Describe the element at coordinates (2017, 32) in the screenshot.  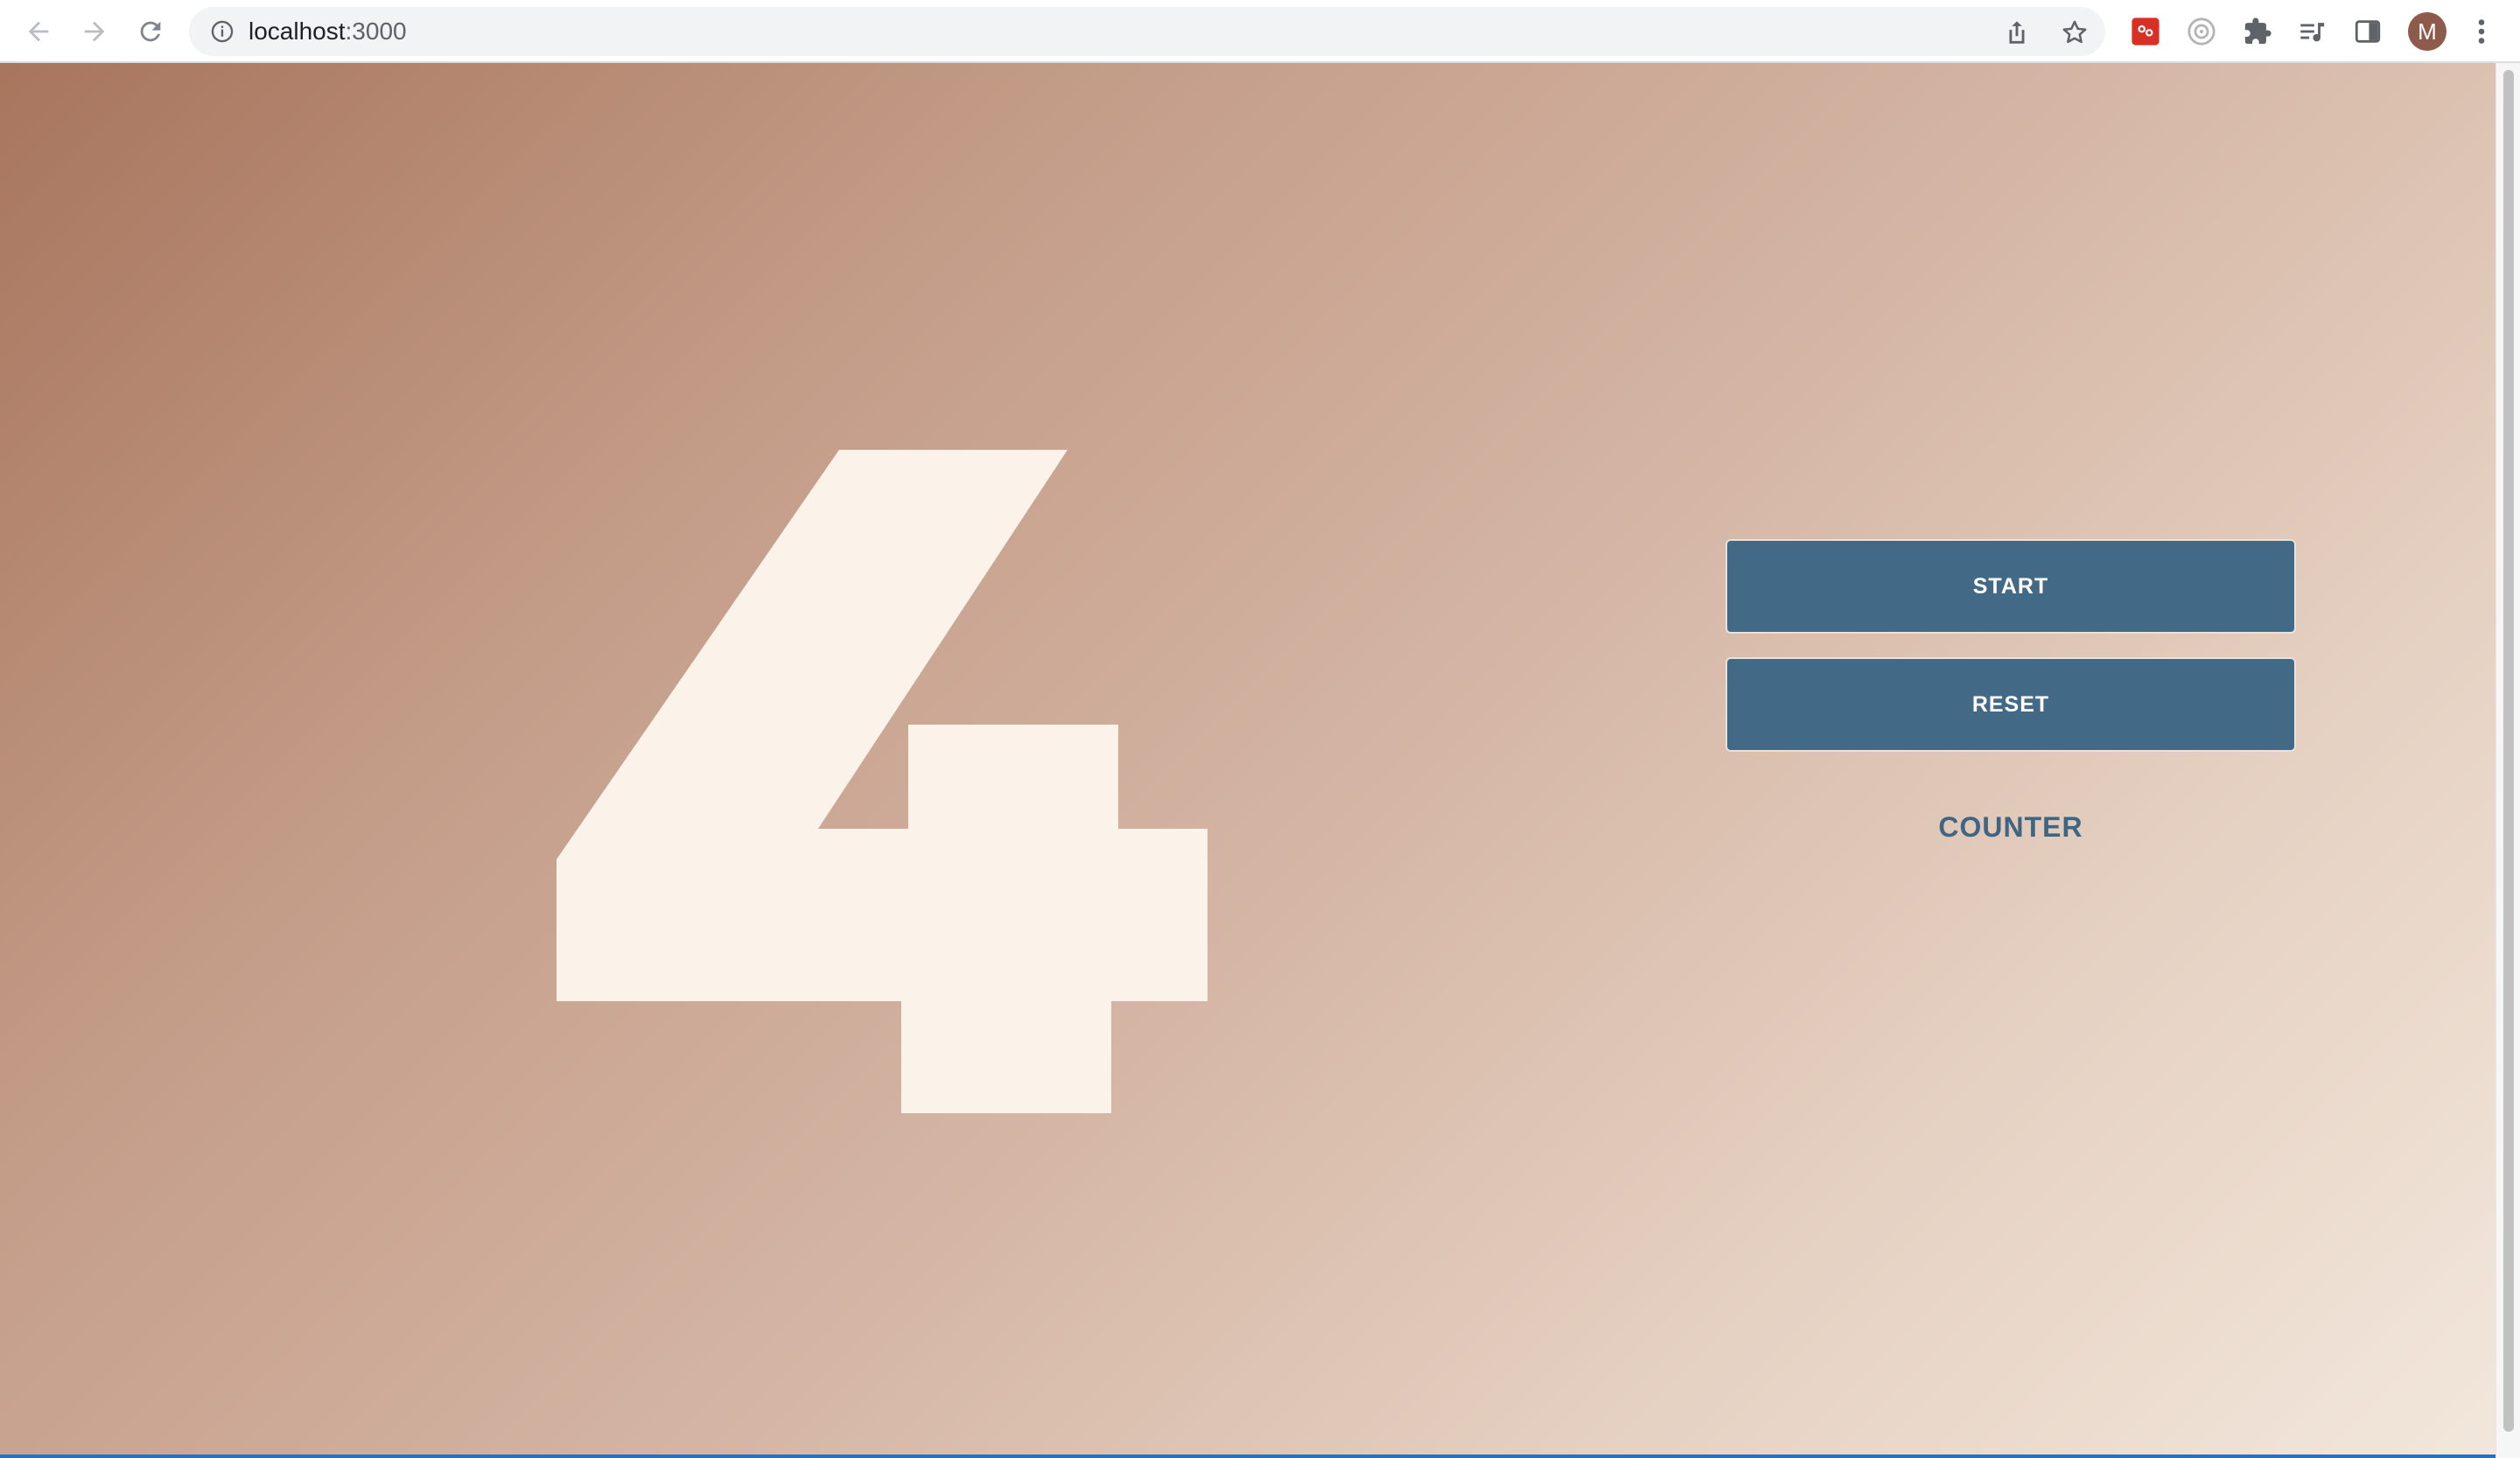
I see `share-icon` at that location.